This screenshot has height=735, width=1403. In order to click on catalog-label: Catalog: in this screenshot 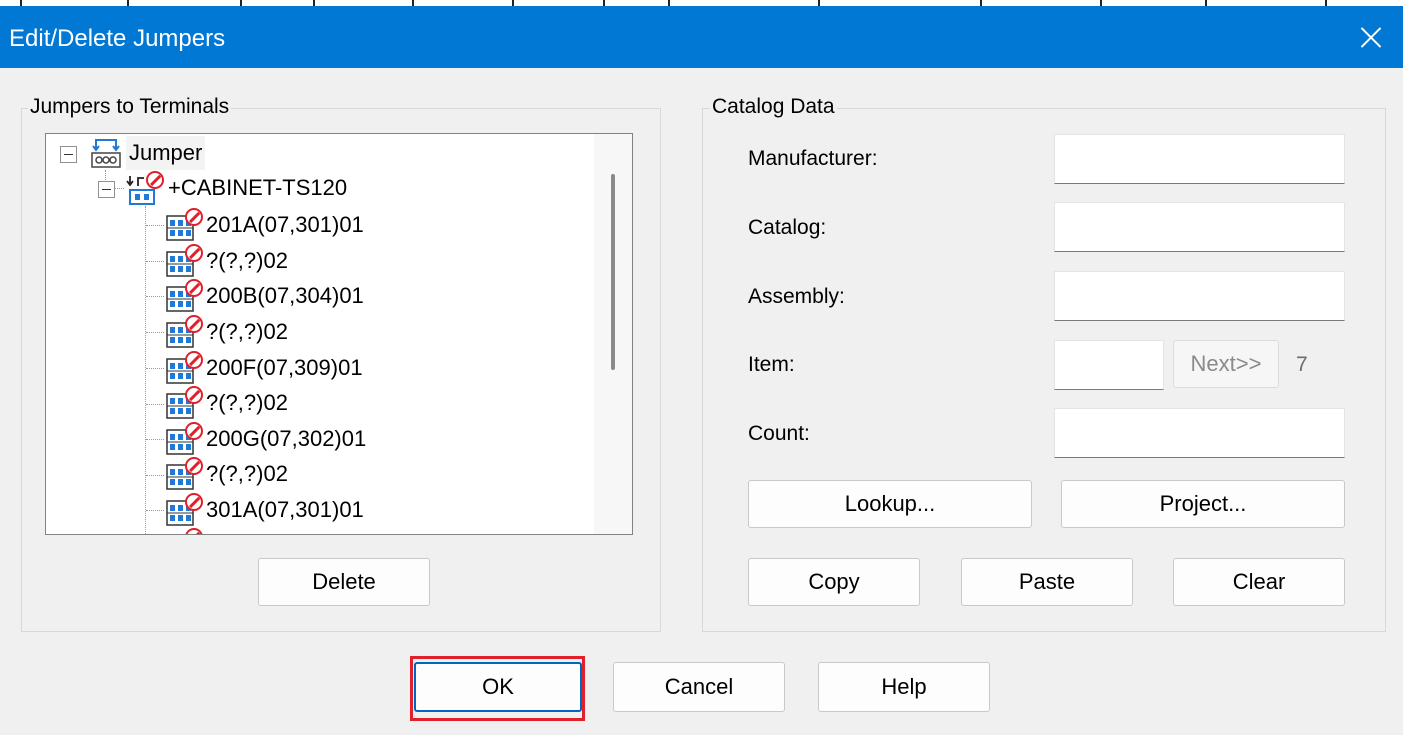, I will do `click(787, 227)`.